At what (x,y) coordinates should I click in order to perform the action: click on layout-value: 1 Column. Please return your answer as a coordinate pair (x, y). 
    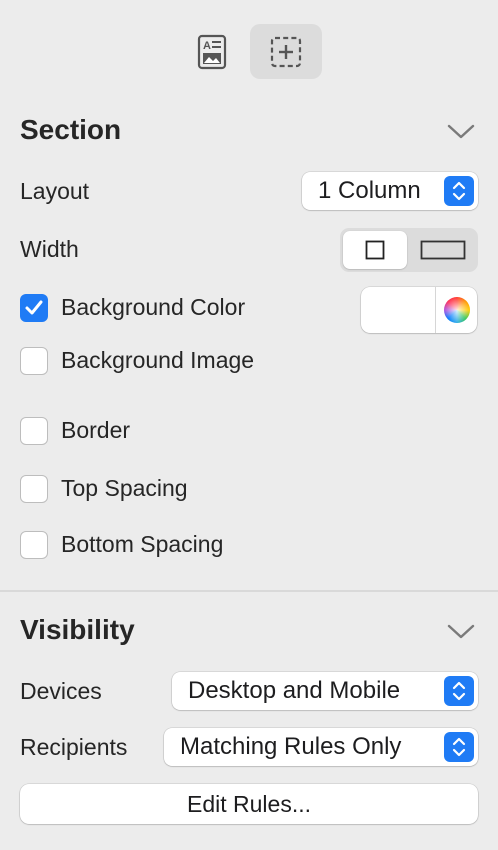
    Looking at the image, I should click on (369, 190).